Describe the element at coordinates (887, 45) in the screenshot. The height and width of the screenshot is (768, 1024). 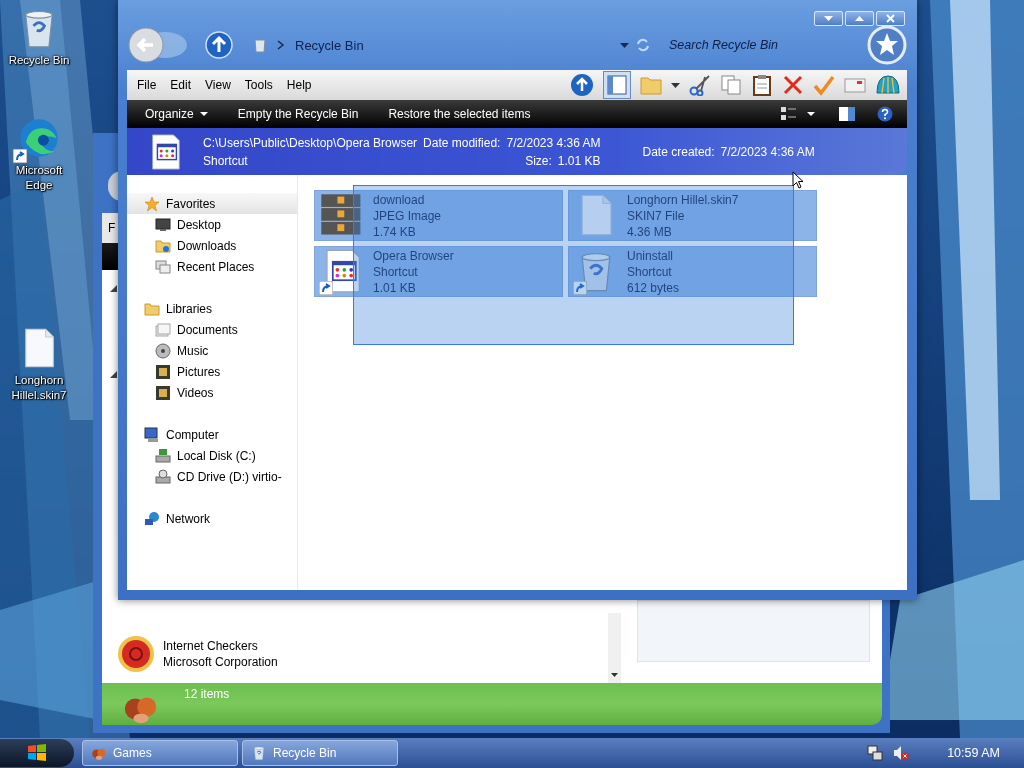
I see `star-orb-icon` at that location.